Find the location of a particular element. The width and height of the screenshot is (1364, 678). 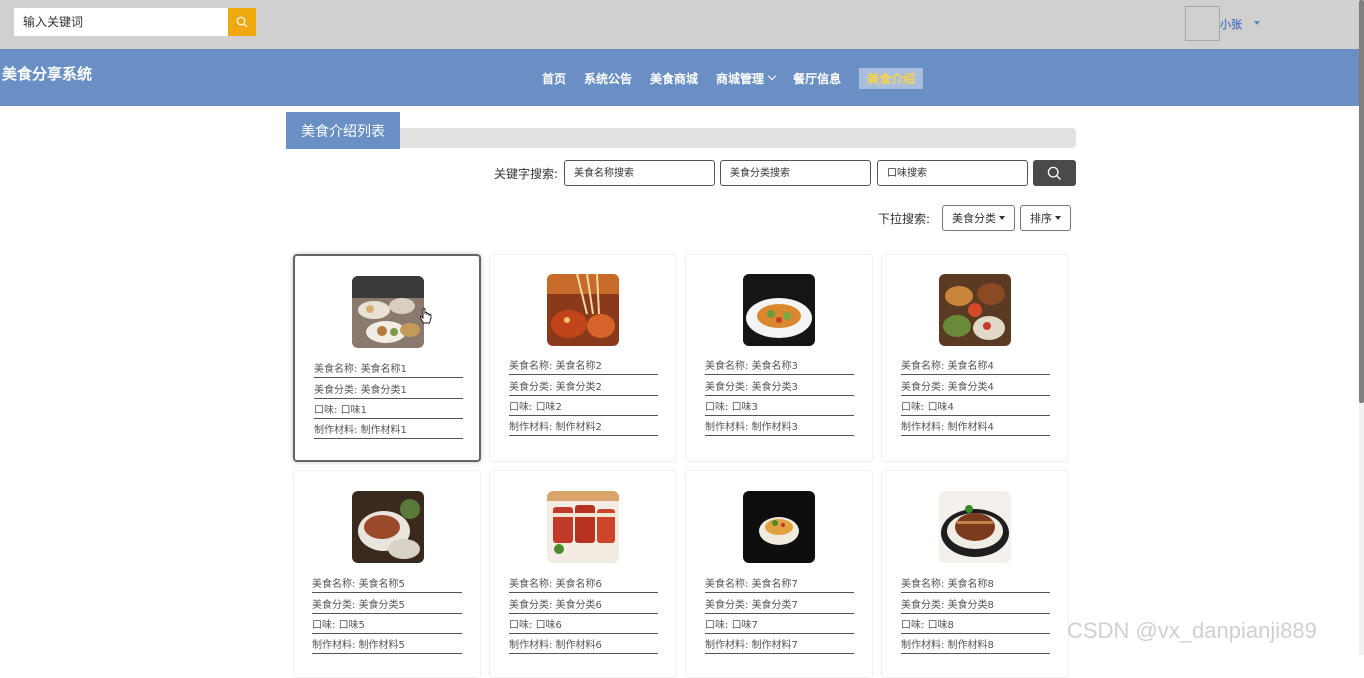

chevron-down-icon is located at coordinates (772, 76).